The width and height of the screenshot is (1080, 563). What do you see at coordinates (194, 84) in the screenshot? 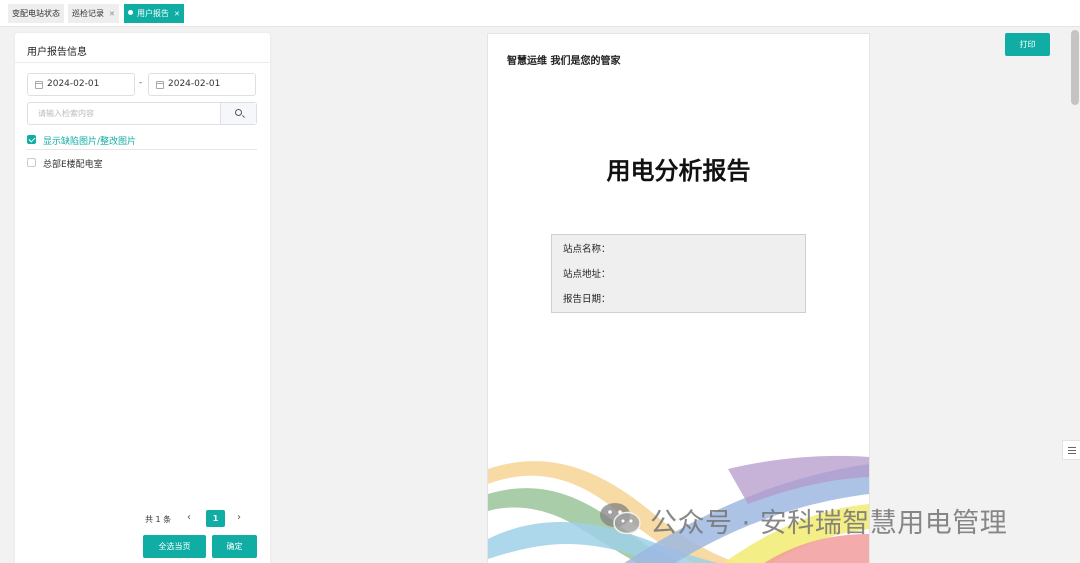
I see `end-date-value: 2024-02-01` at bounding box center [194, 84].